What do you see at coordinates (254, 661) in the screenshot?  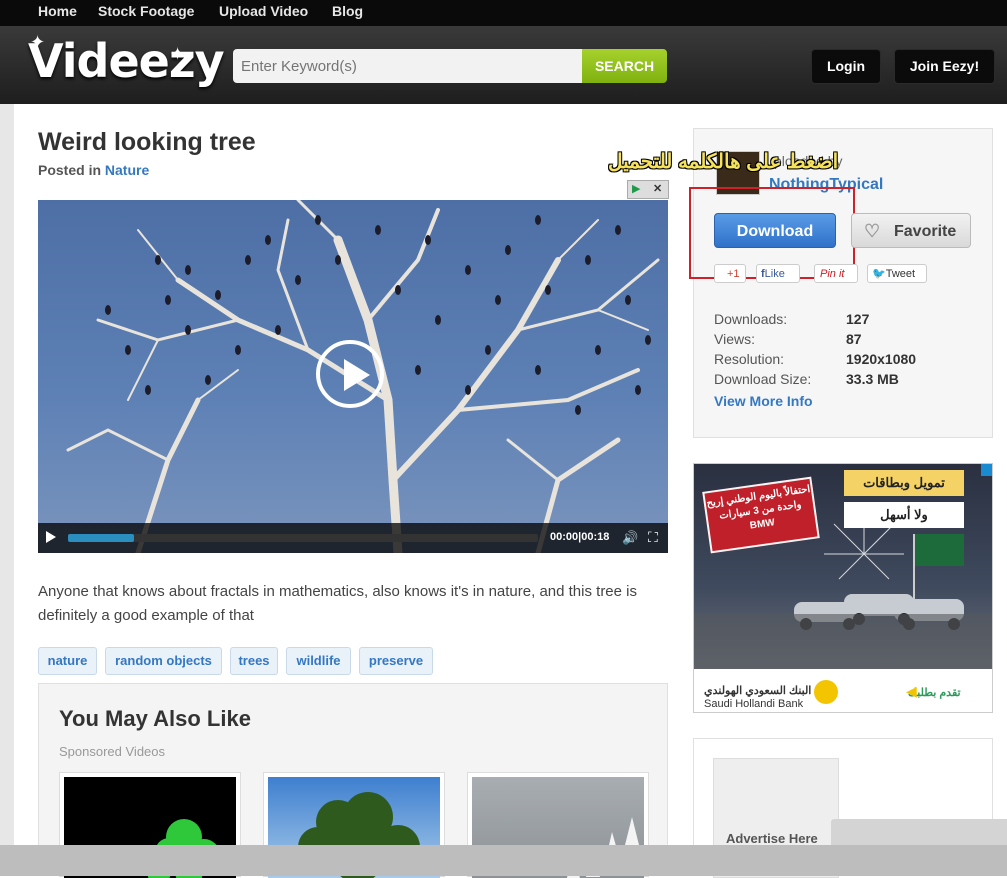 I see `tag-trees: trees` at bounding box center [254, 661].